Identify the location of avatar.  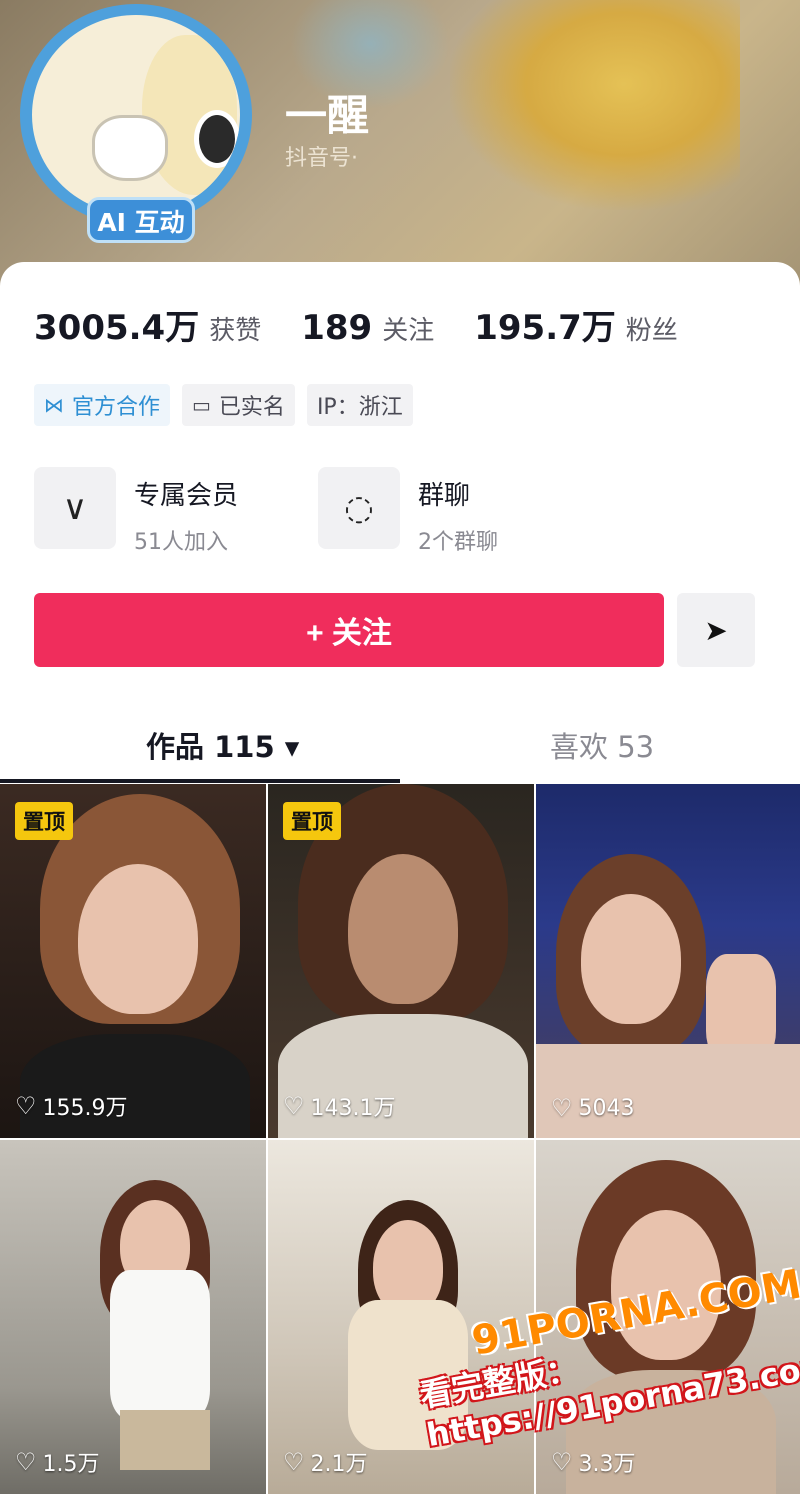
(136, 115).